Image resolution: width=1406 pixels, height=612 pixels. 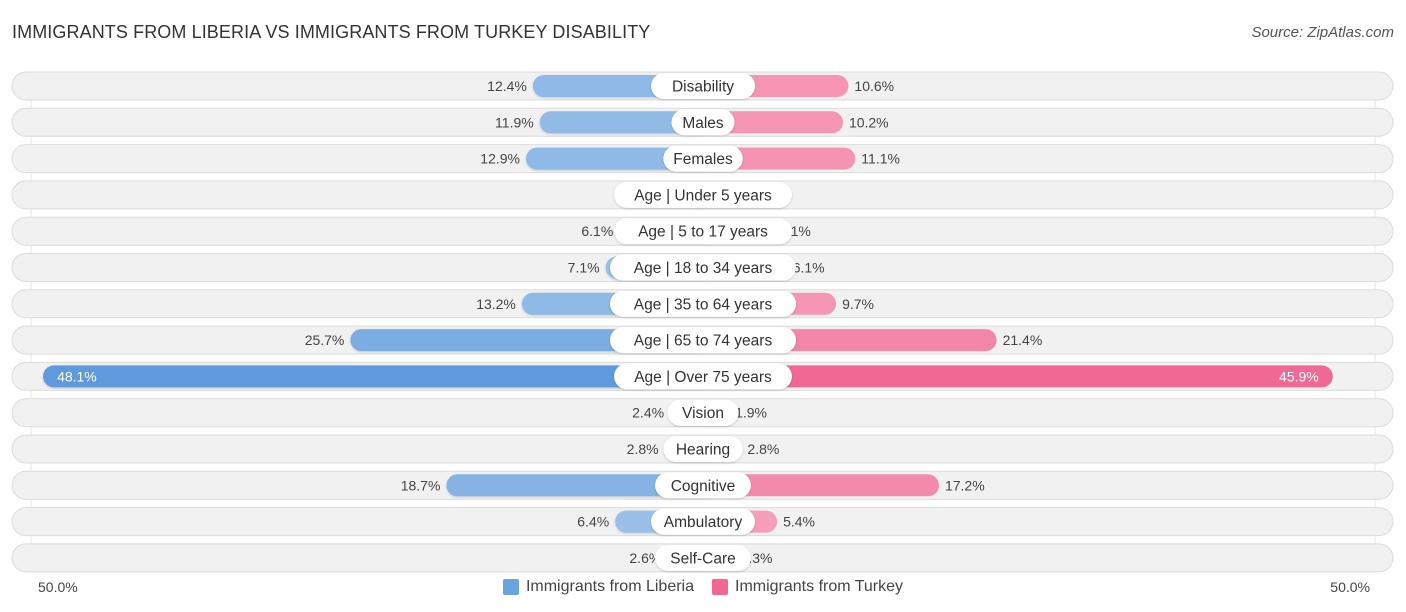 I want to click on value-label-turkey: 17.2%, so click(x=965, y=485).